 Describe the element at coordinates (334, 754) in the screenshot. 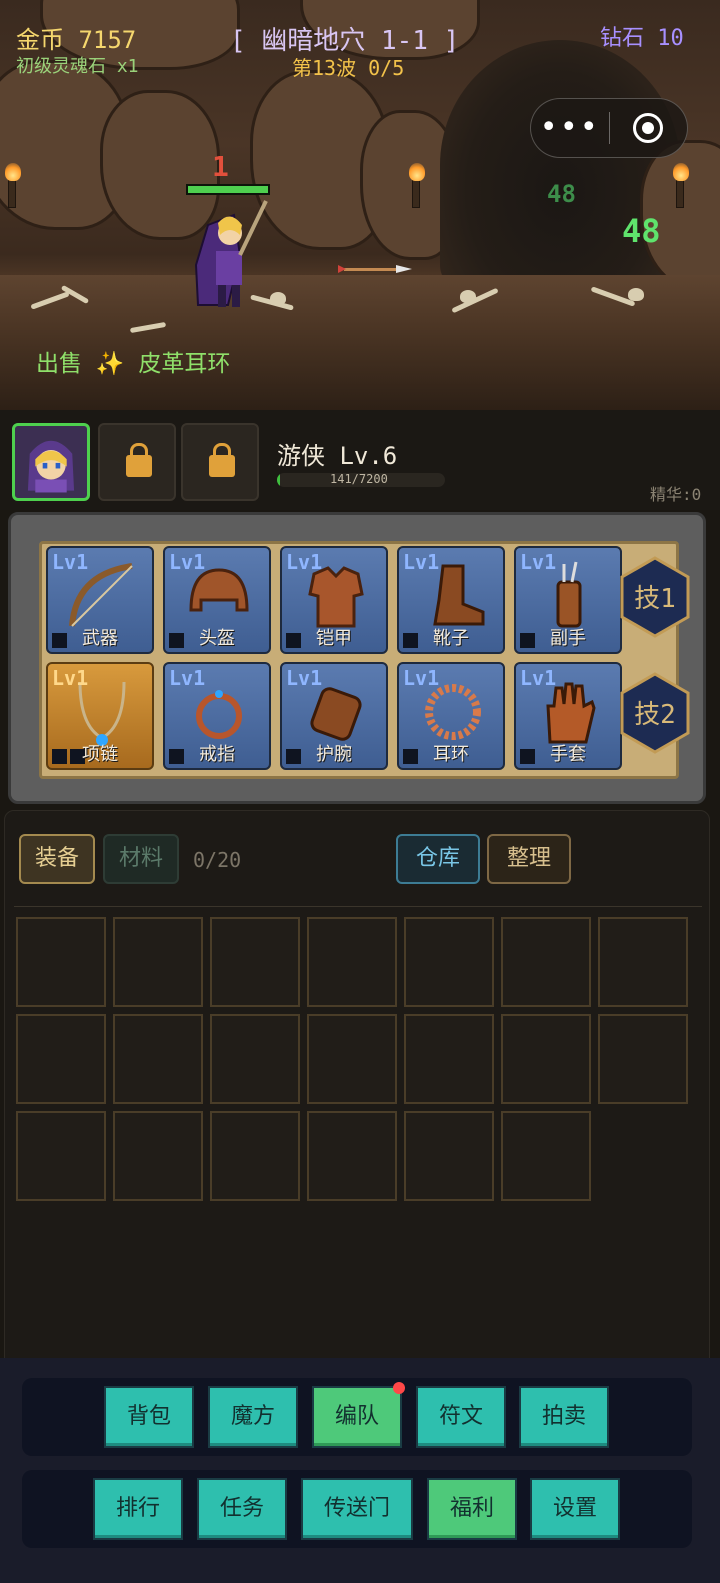

I see `equip-name: 护腕` at that location.